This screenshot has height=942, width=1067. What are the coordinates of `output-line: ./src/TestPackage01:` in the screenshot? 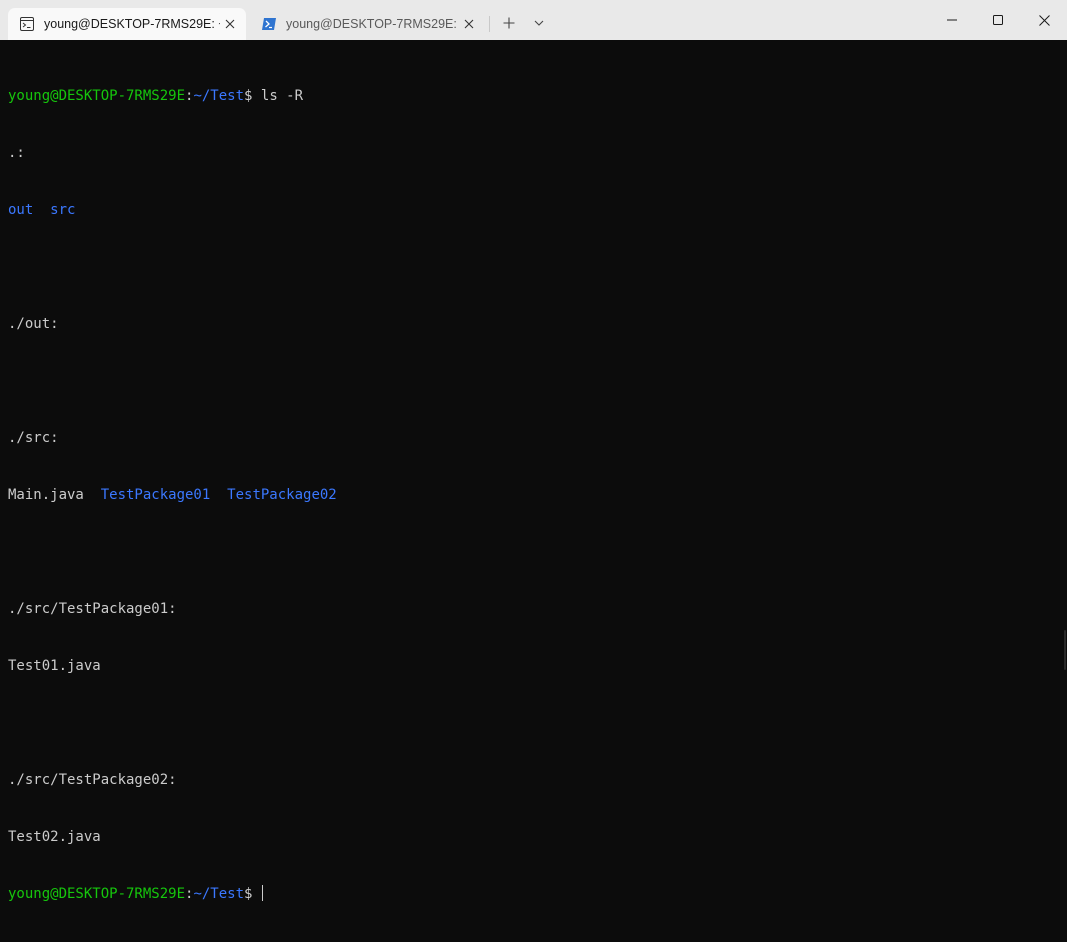 It's located at (92, 609).